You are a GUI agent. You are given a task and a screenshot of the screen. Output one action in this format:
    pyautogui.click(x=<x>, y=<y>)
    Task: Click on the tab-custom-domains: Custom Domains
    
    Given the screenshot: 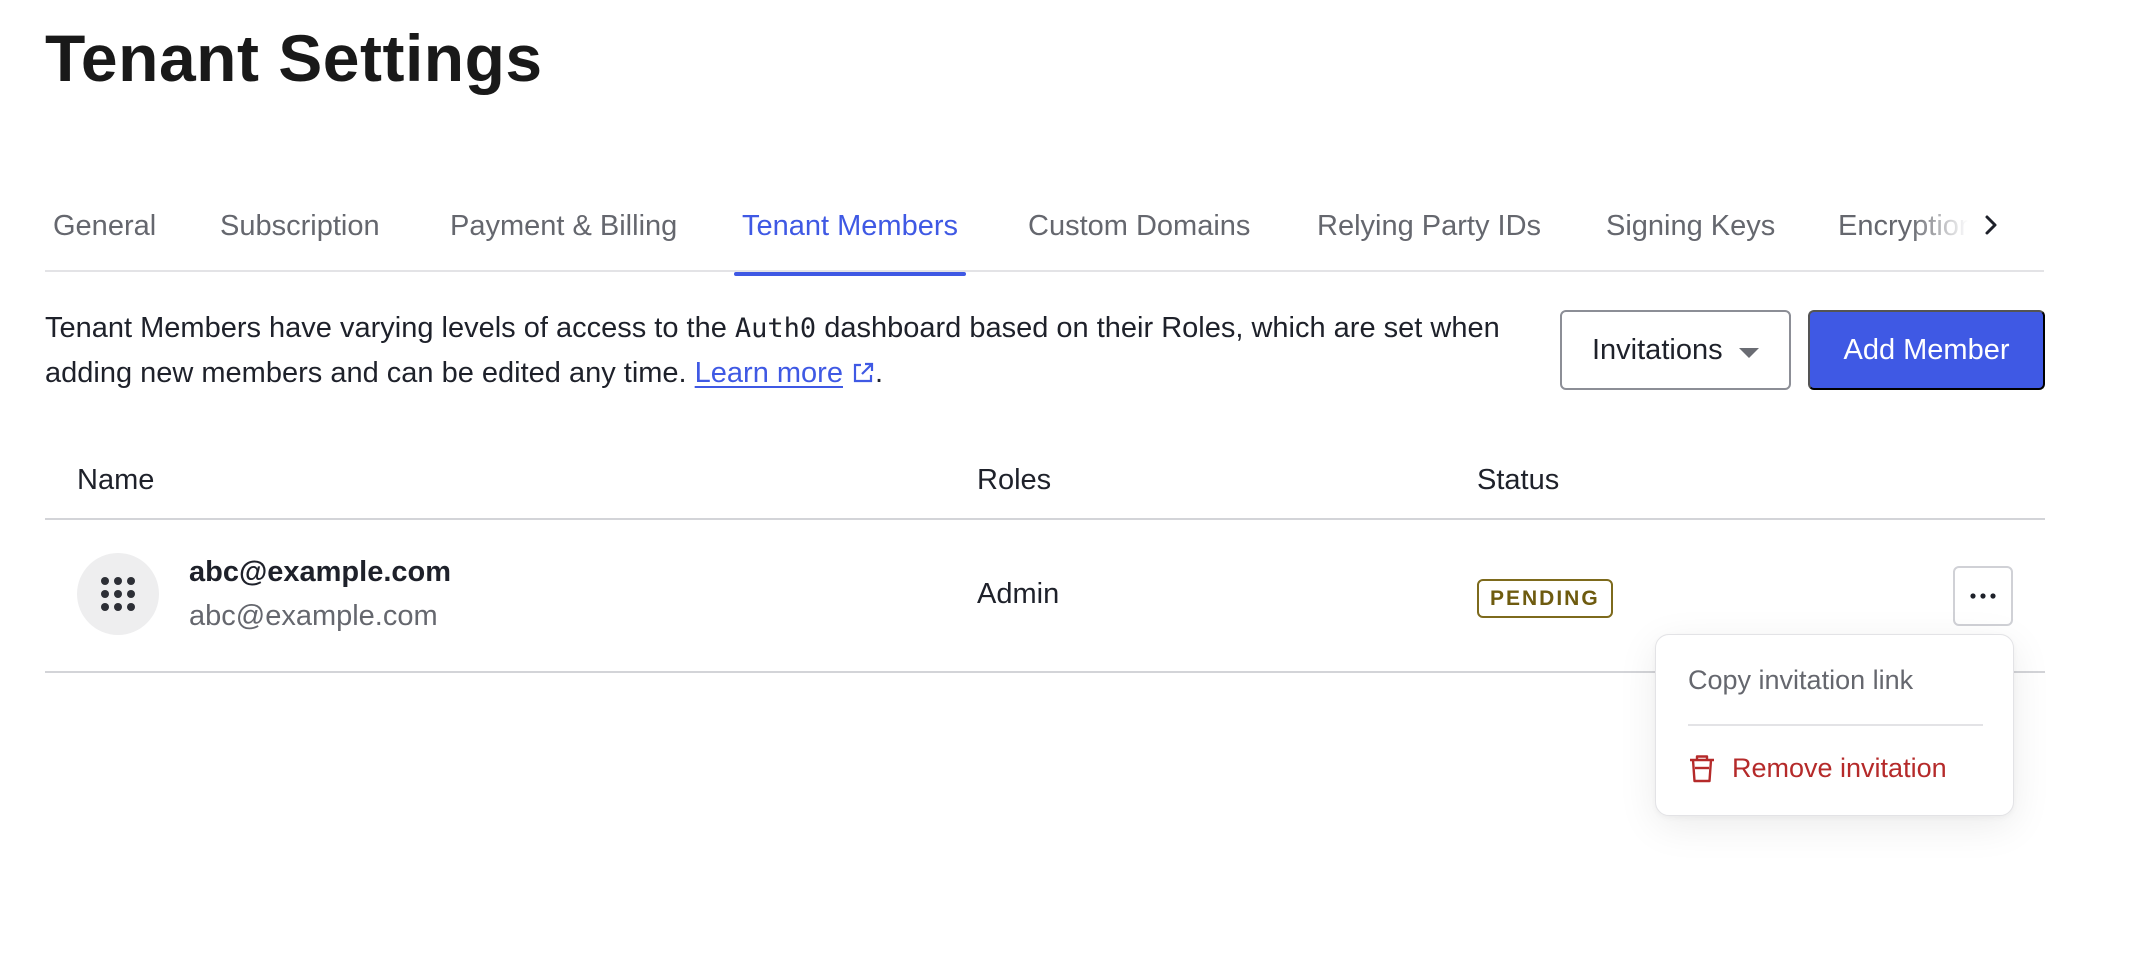 What is the action you would take?
    pyautogui.click(x=1139, y=238)
    